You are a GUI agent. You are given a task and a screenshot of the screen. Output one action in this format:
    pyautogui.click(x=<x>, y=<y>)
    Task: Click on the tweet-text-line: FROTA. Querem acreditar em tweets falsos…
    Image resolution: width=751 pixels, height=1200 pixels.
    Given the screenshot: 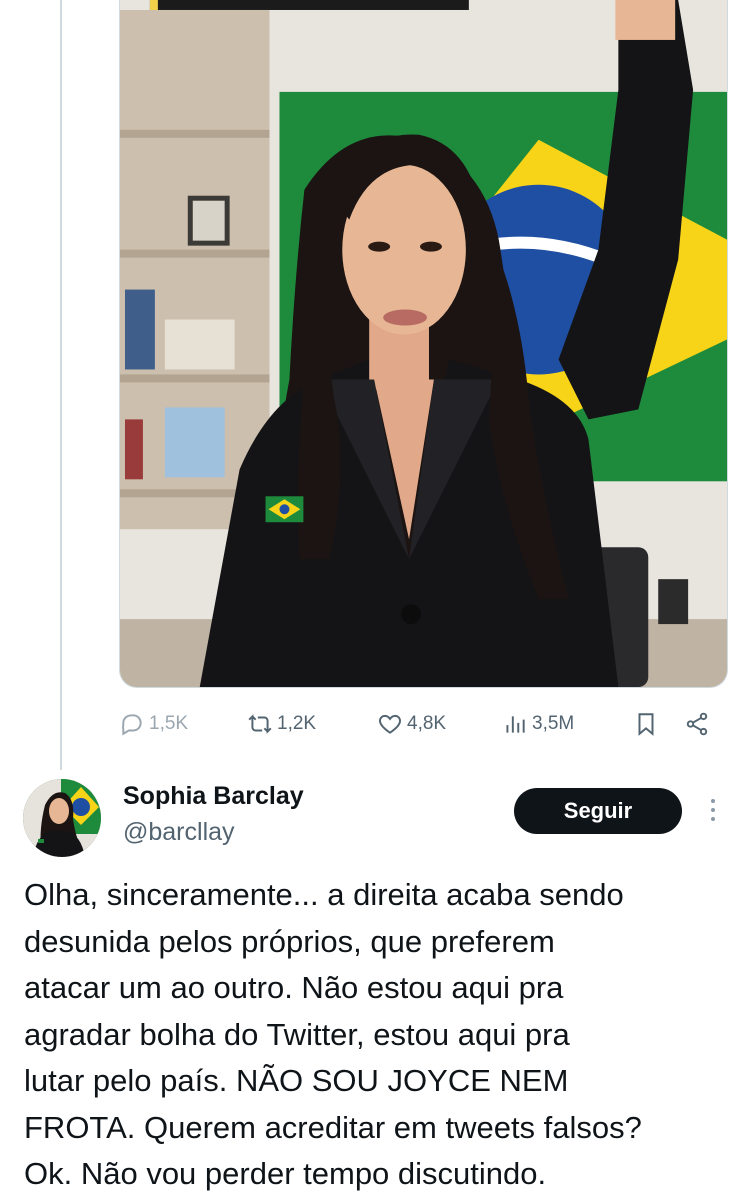 What is the action you would take?
    pyautogui.click(x=333, y=1127)
    